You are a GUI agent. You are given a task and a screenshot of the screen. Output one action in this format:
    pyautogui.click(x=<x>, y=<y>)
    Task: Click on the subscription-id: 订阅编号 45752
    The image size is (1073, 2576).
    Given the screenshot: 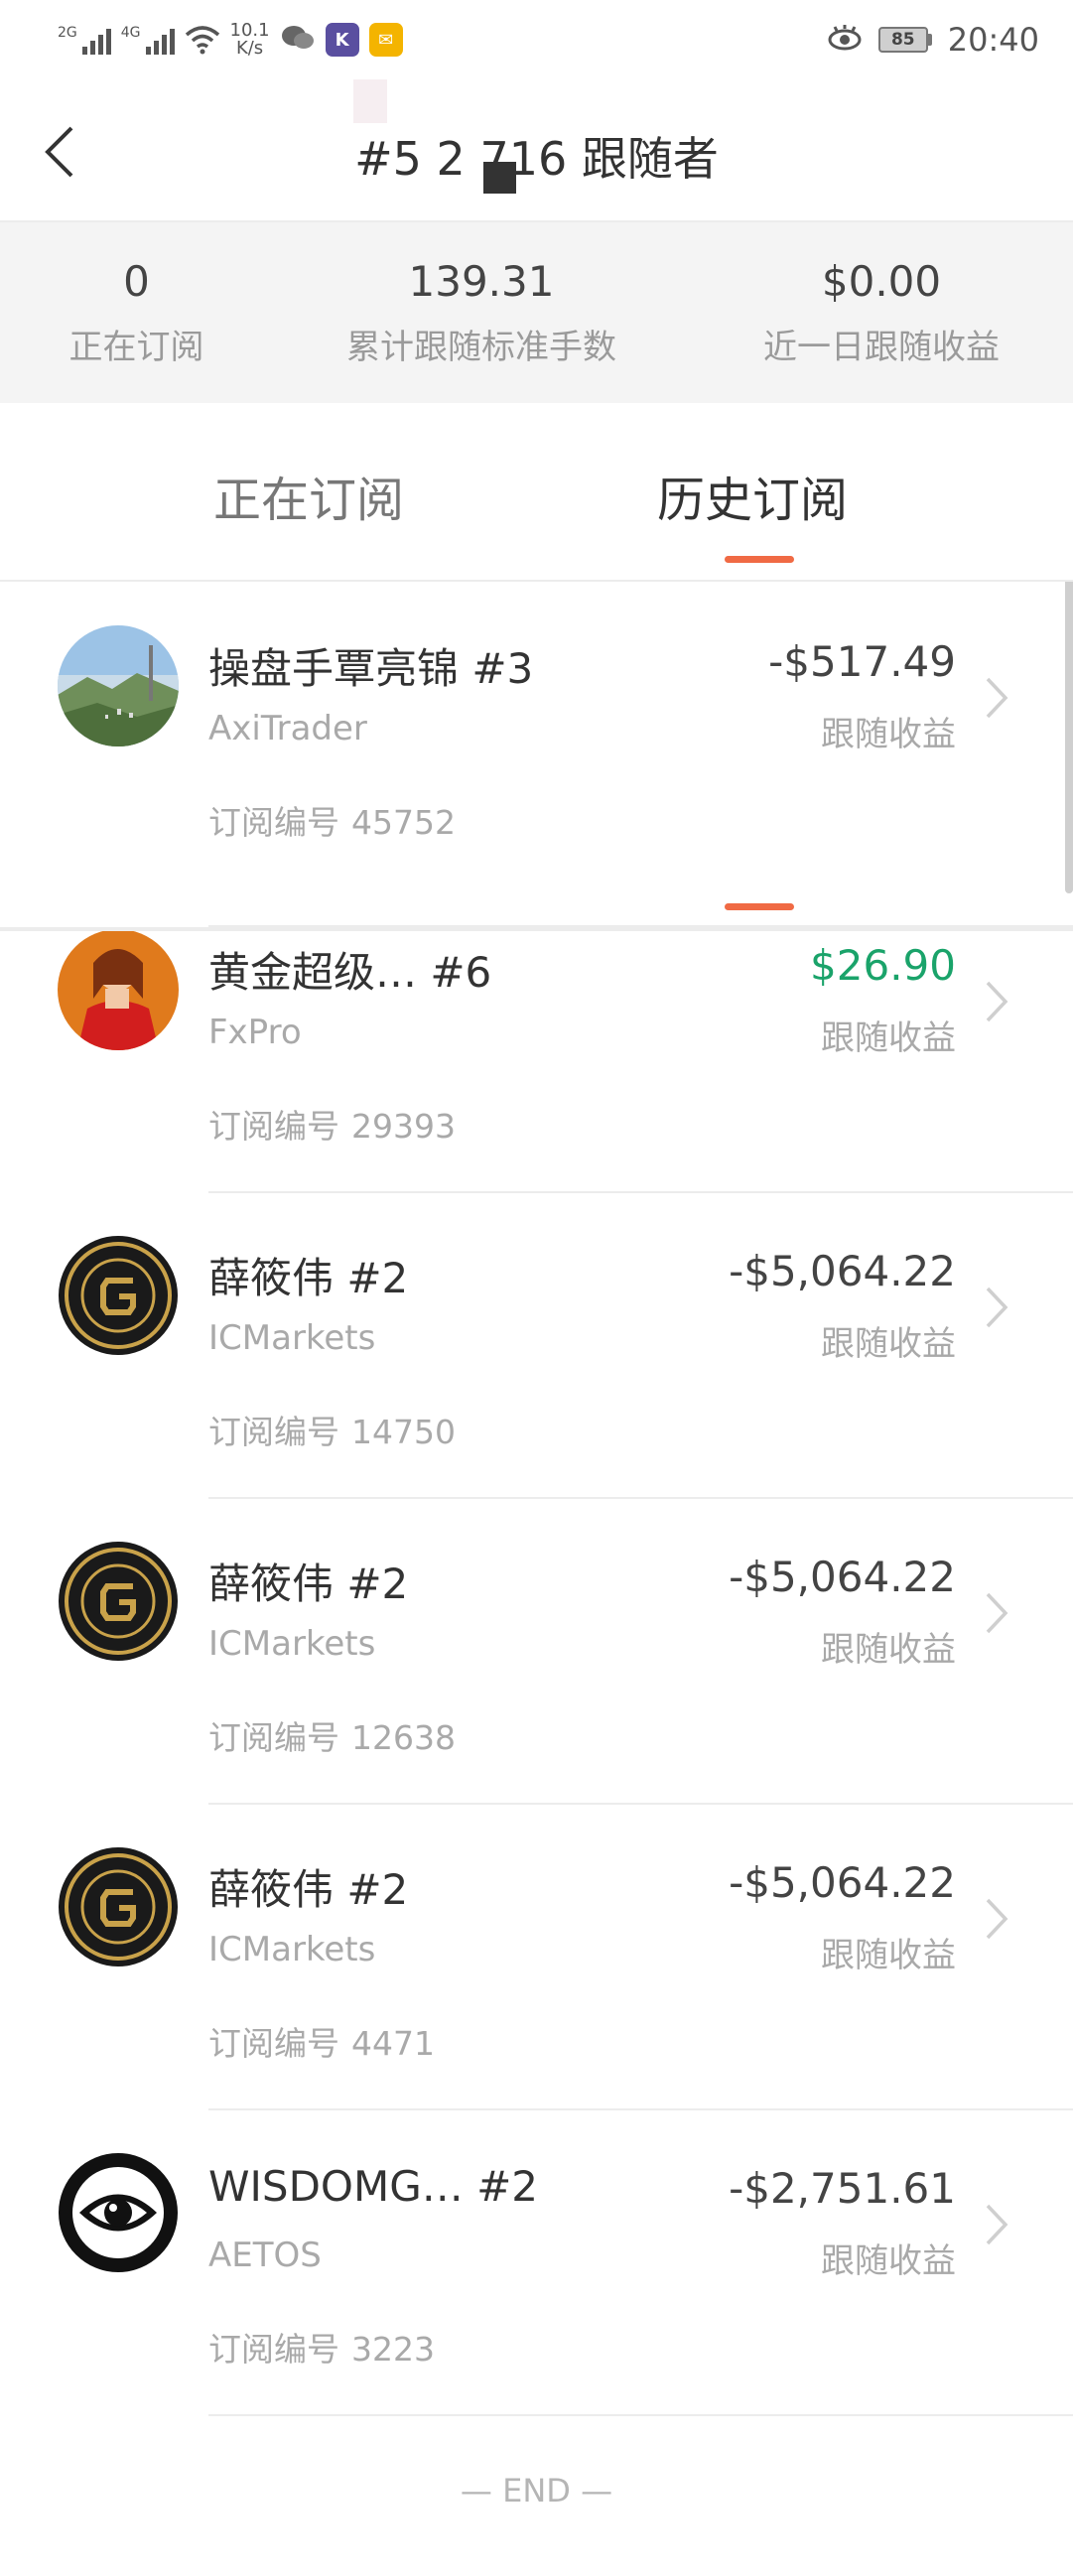 What is the action you would take?
    pyautogui.click(x=332, y=820)
    